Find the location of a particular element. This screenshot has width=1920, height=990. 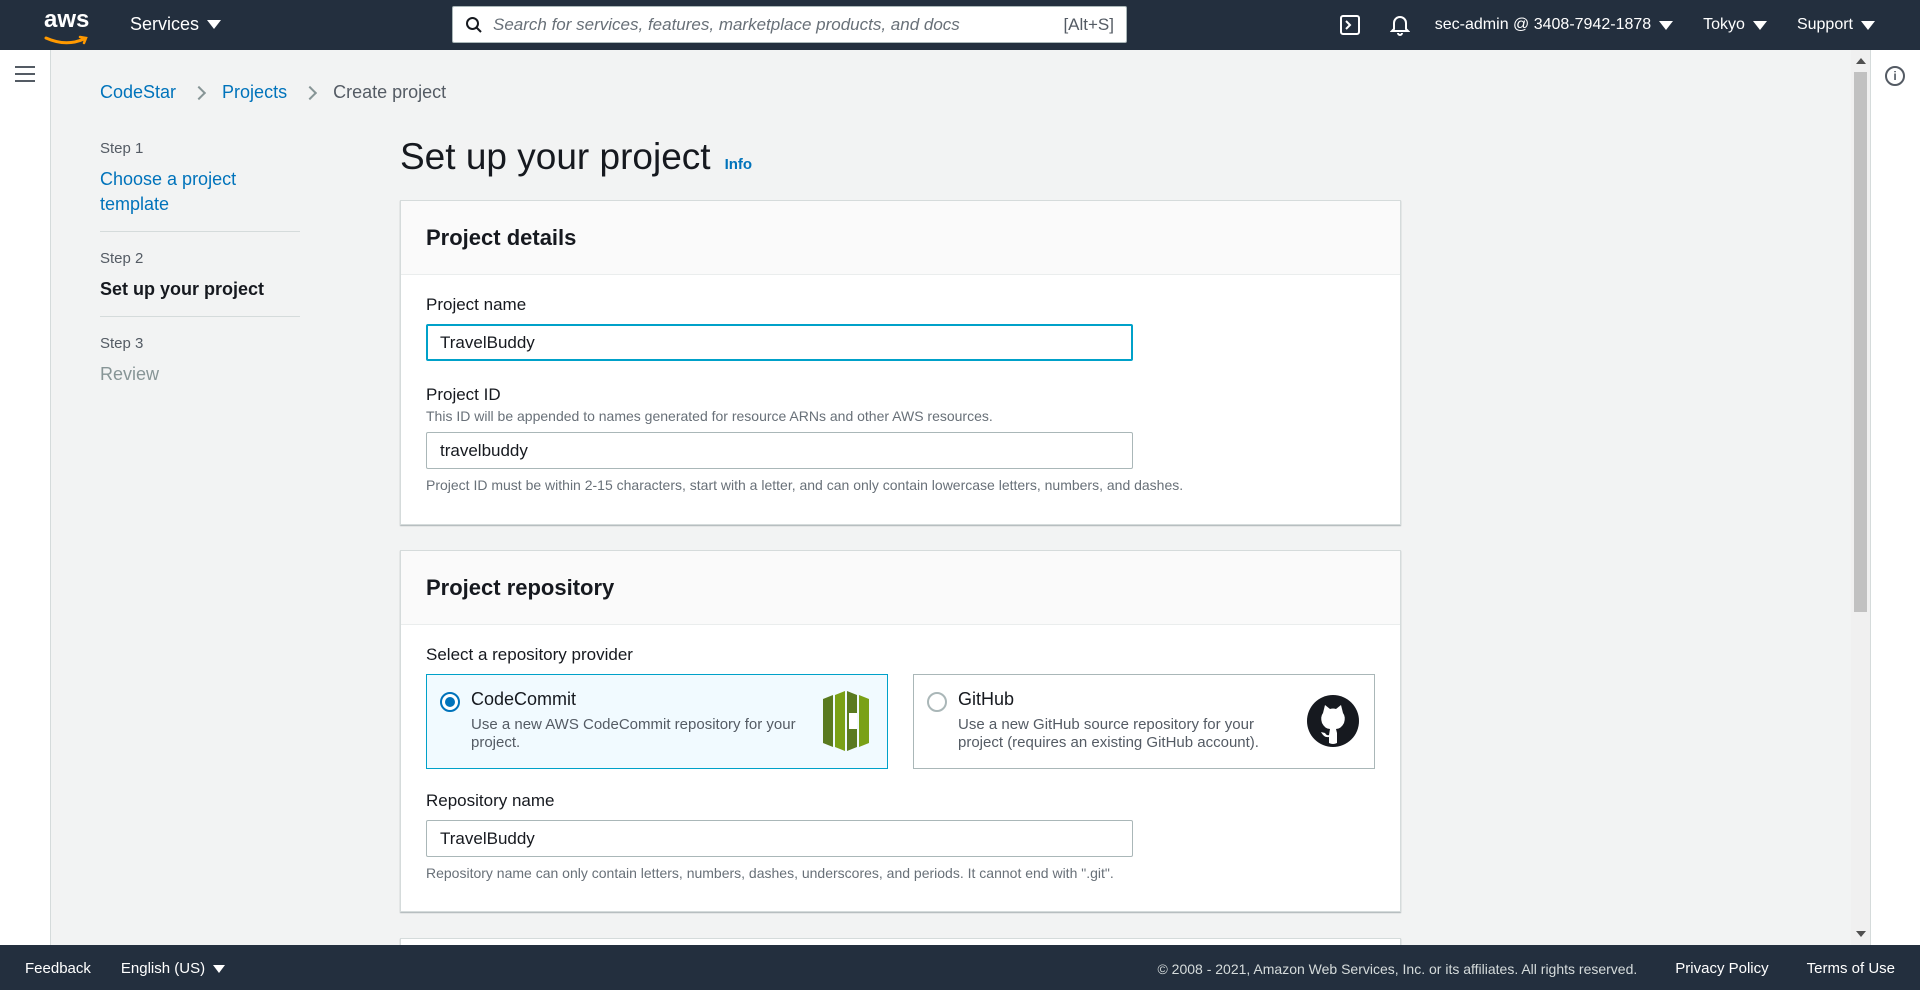

aws-smile-icon is located at coordinates (66, 40).